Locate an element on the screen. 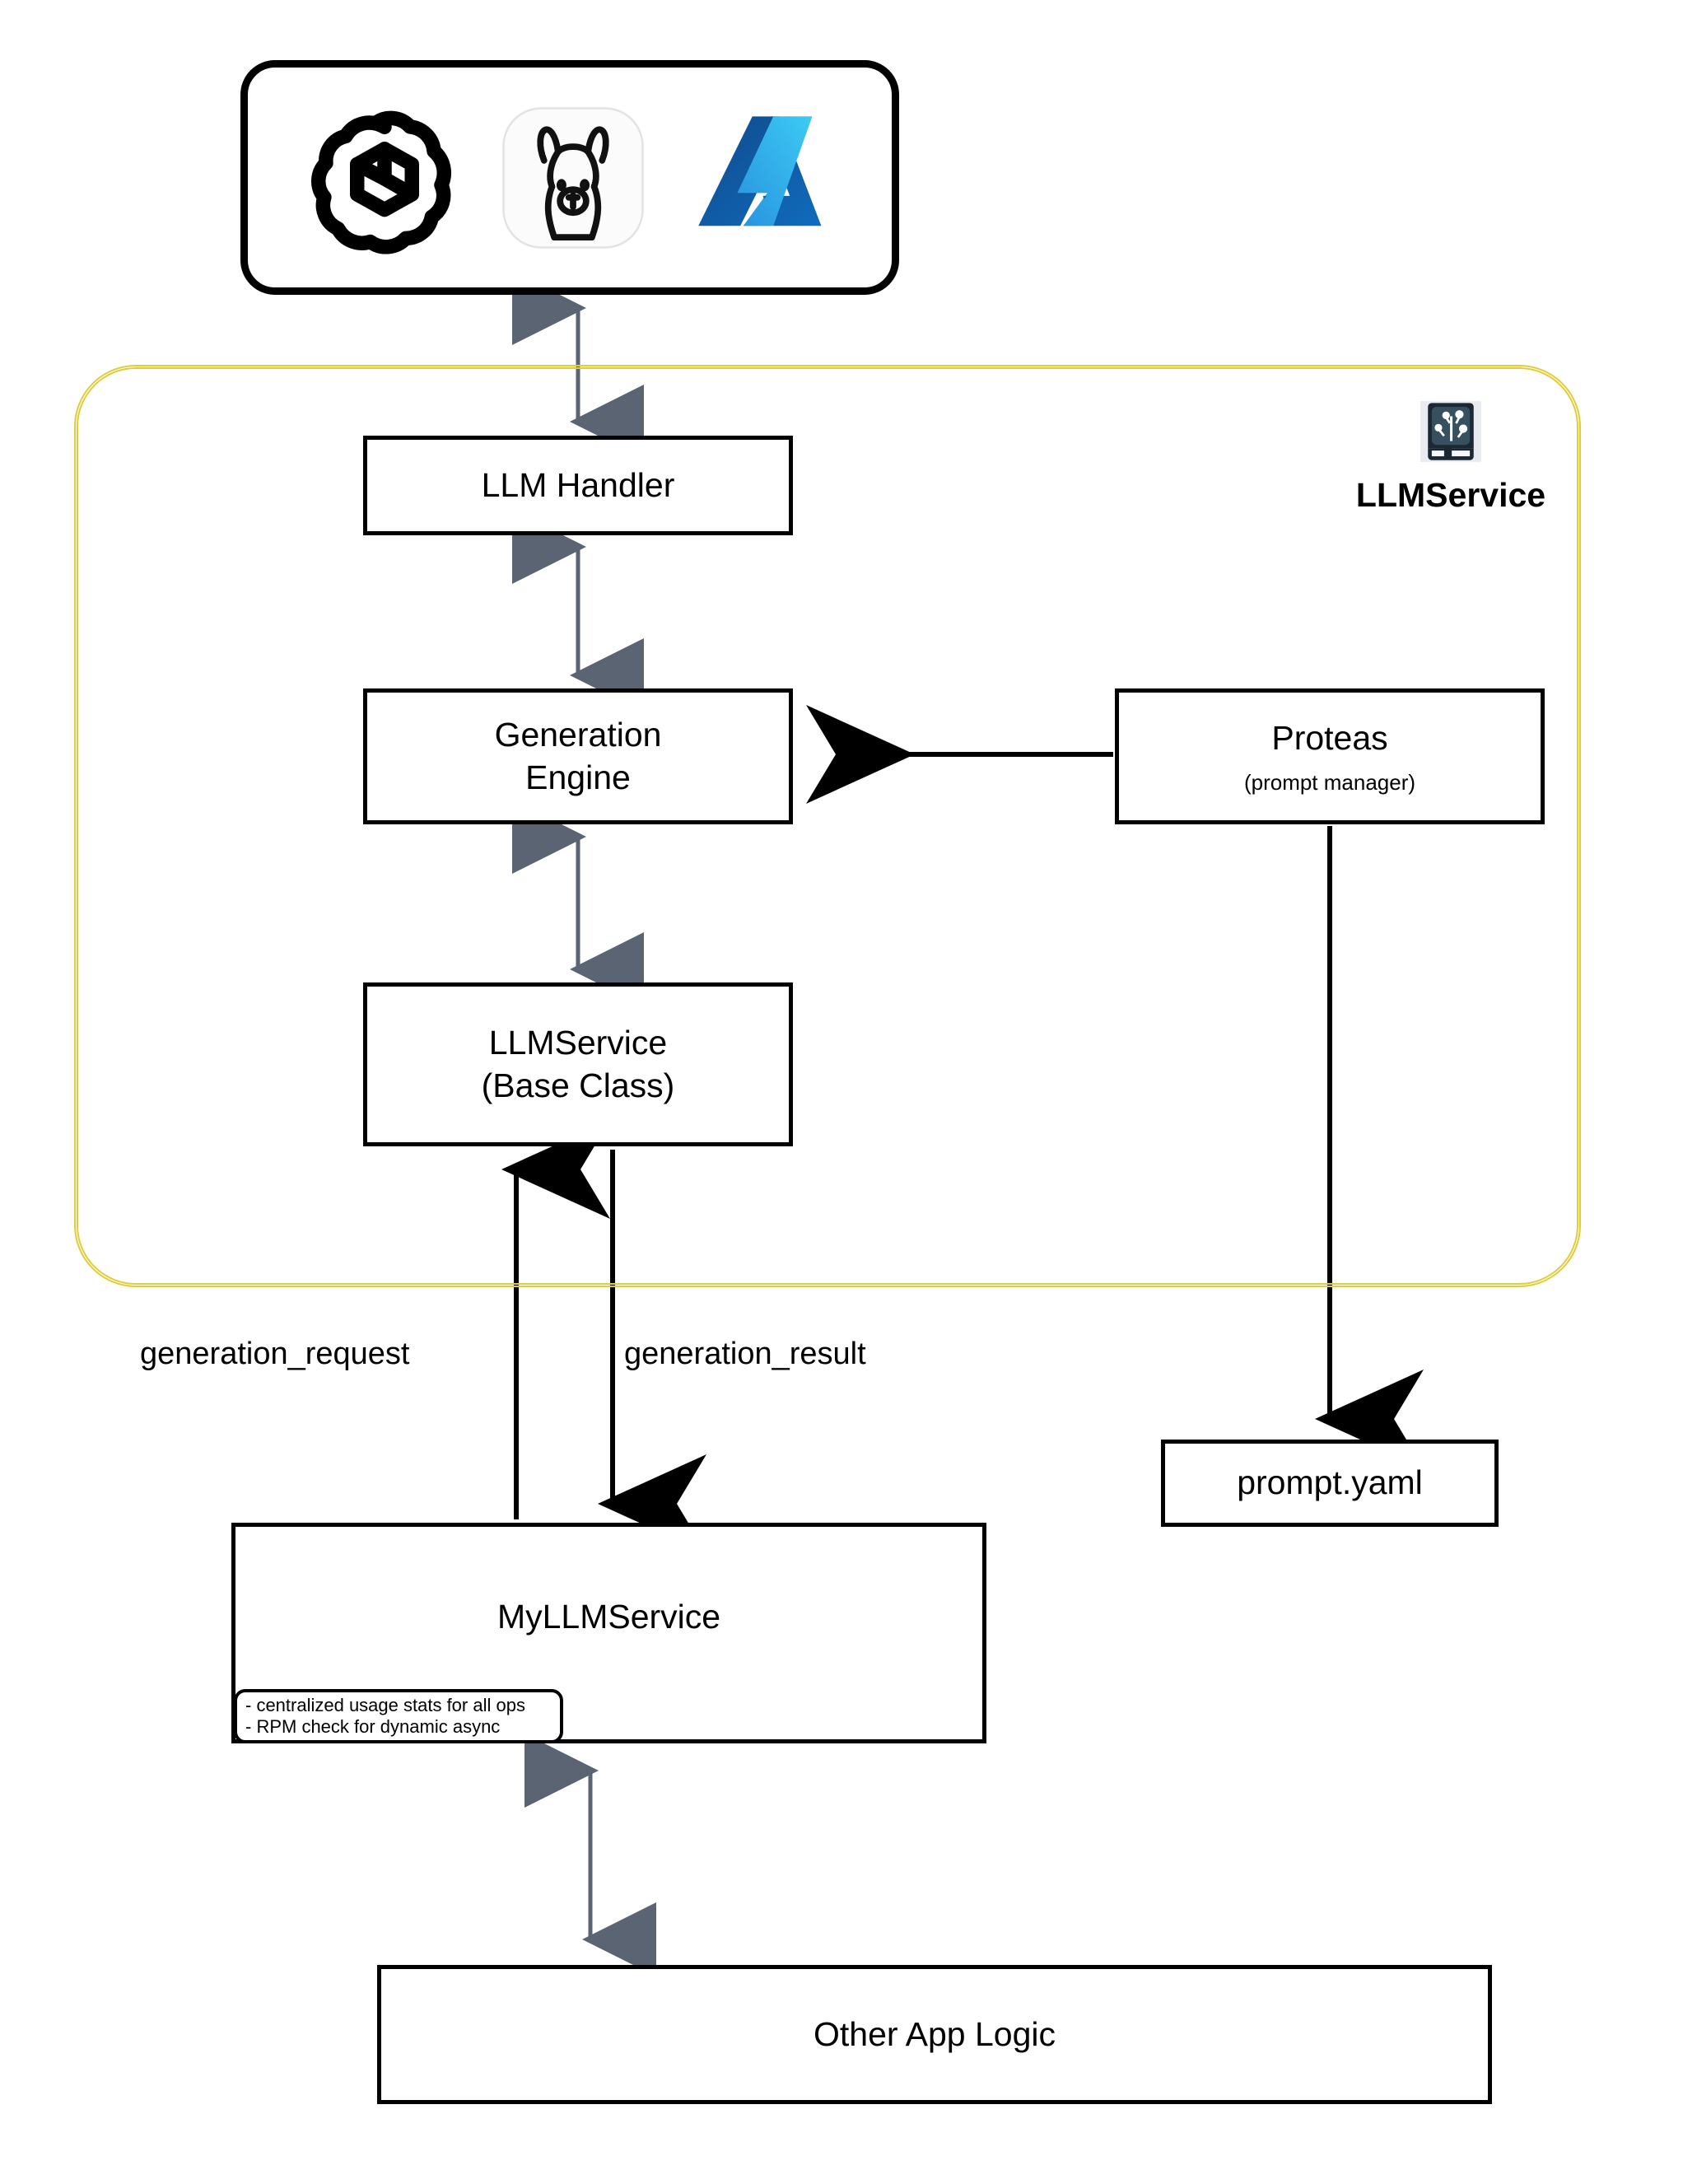 The width and height of the screenshot is (1683, 2184). node-proteas-subtitle: (prompt manager) is located at coordinates (1329, 782).